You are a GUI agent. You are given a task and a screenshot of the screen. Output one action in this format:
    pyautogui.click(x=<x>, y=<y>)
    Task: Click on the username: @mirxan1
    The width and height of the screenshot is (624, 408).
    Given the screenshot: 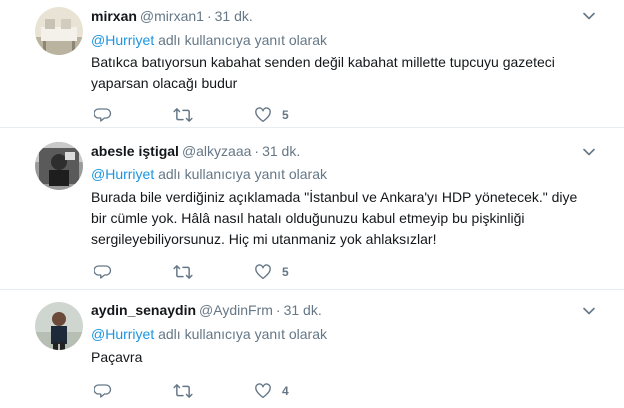 What is the action you would take?
    pyautogui.click(x=172, y=16)
    